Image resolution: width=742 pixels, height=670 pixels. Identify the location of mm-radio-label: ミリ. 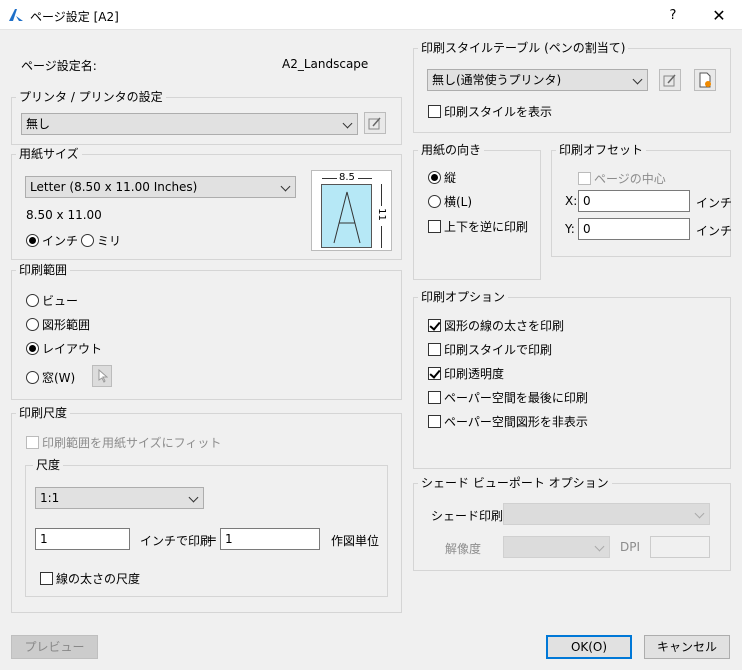
(109, 241).